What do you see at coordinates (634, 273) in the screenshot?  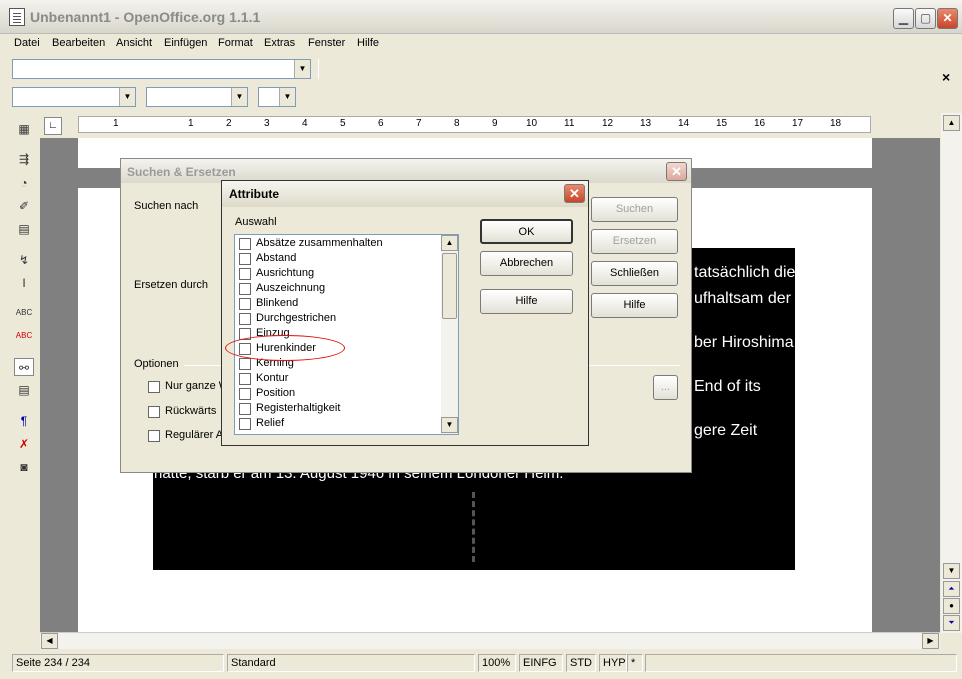 I see `close-button: Schließen` at bounding box center [634, 273].